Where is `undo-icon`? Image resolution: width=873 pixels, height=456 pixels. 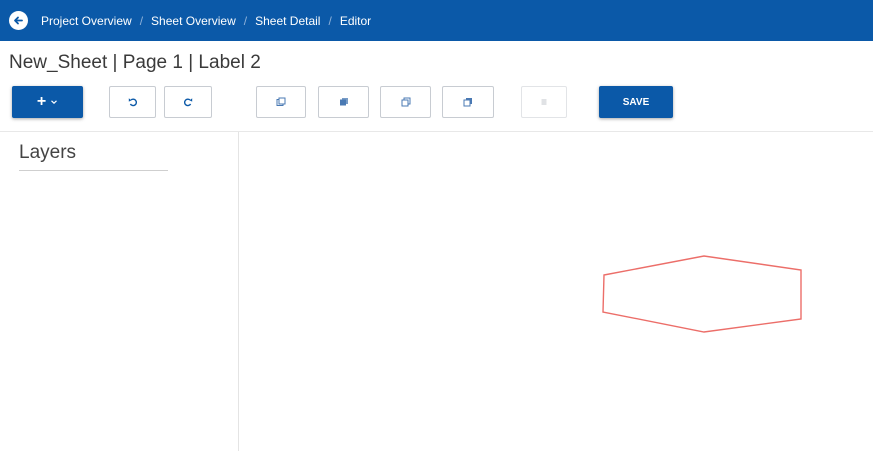
undo-icon is located at coordinates (132, 102).